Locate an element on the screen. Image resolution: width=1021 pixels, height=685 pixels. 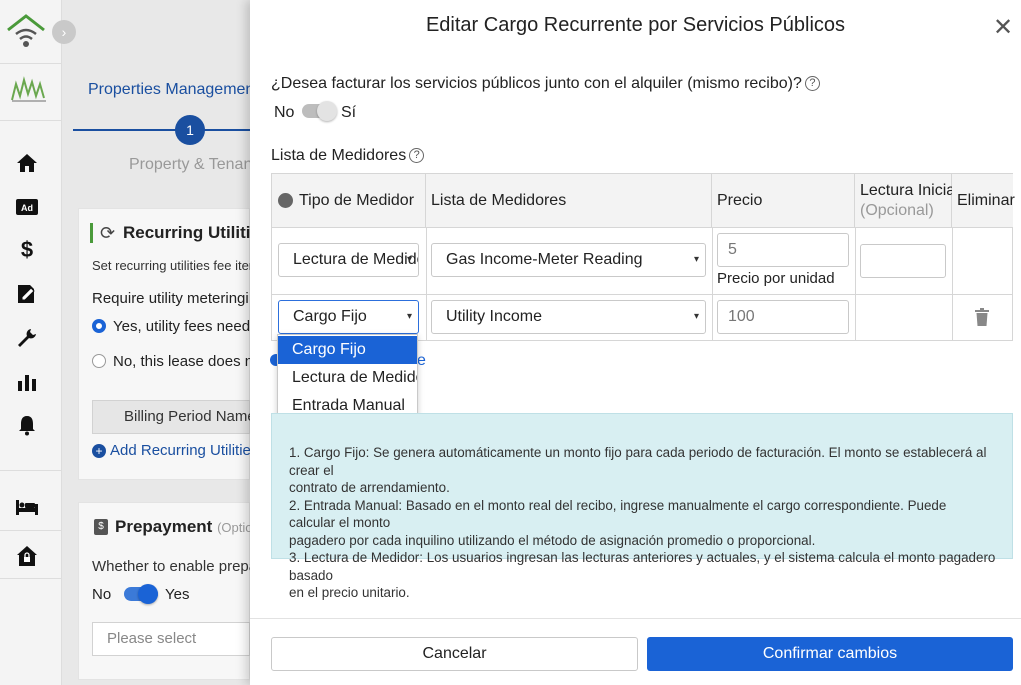
meter-list-label: Lista de Medidores? is located at coordinates (348, 156).